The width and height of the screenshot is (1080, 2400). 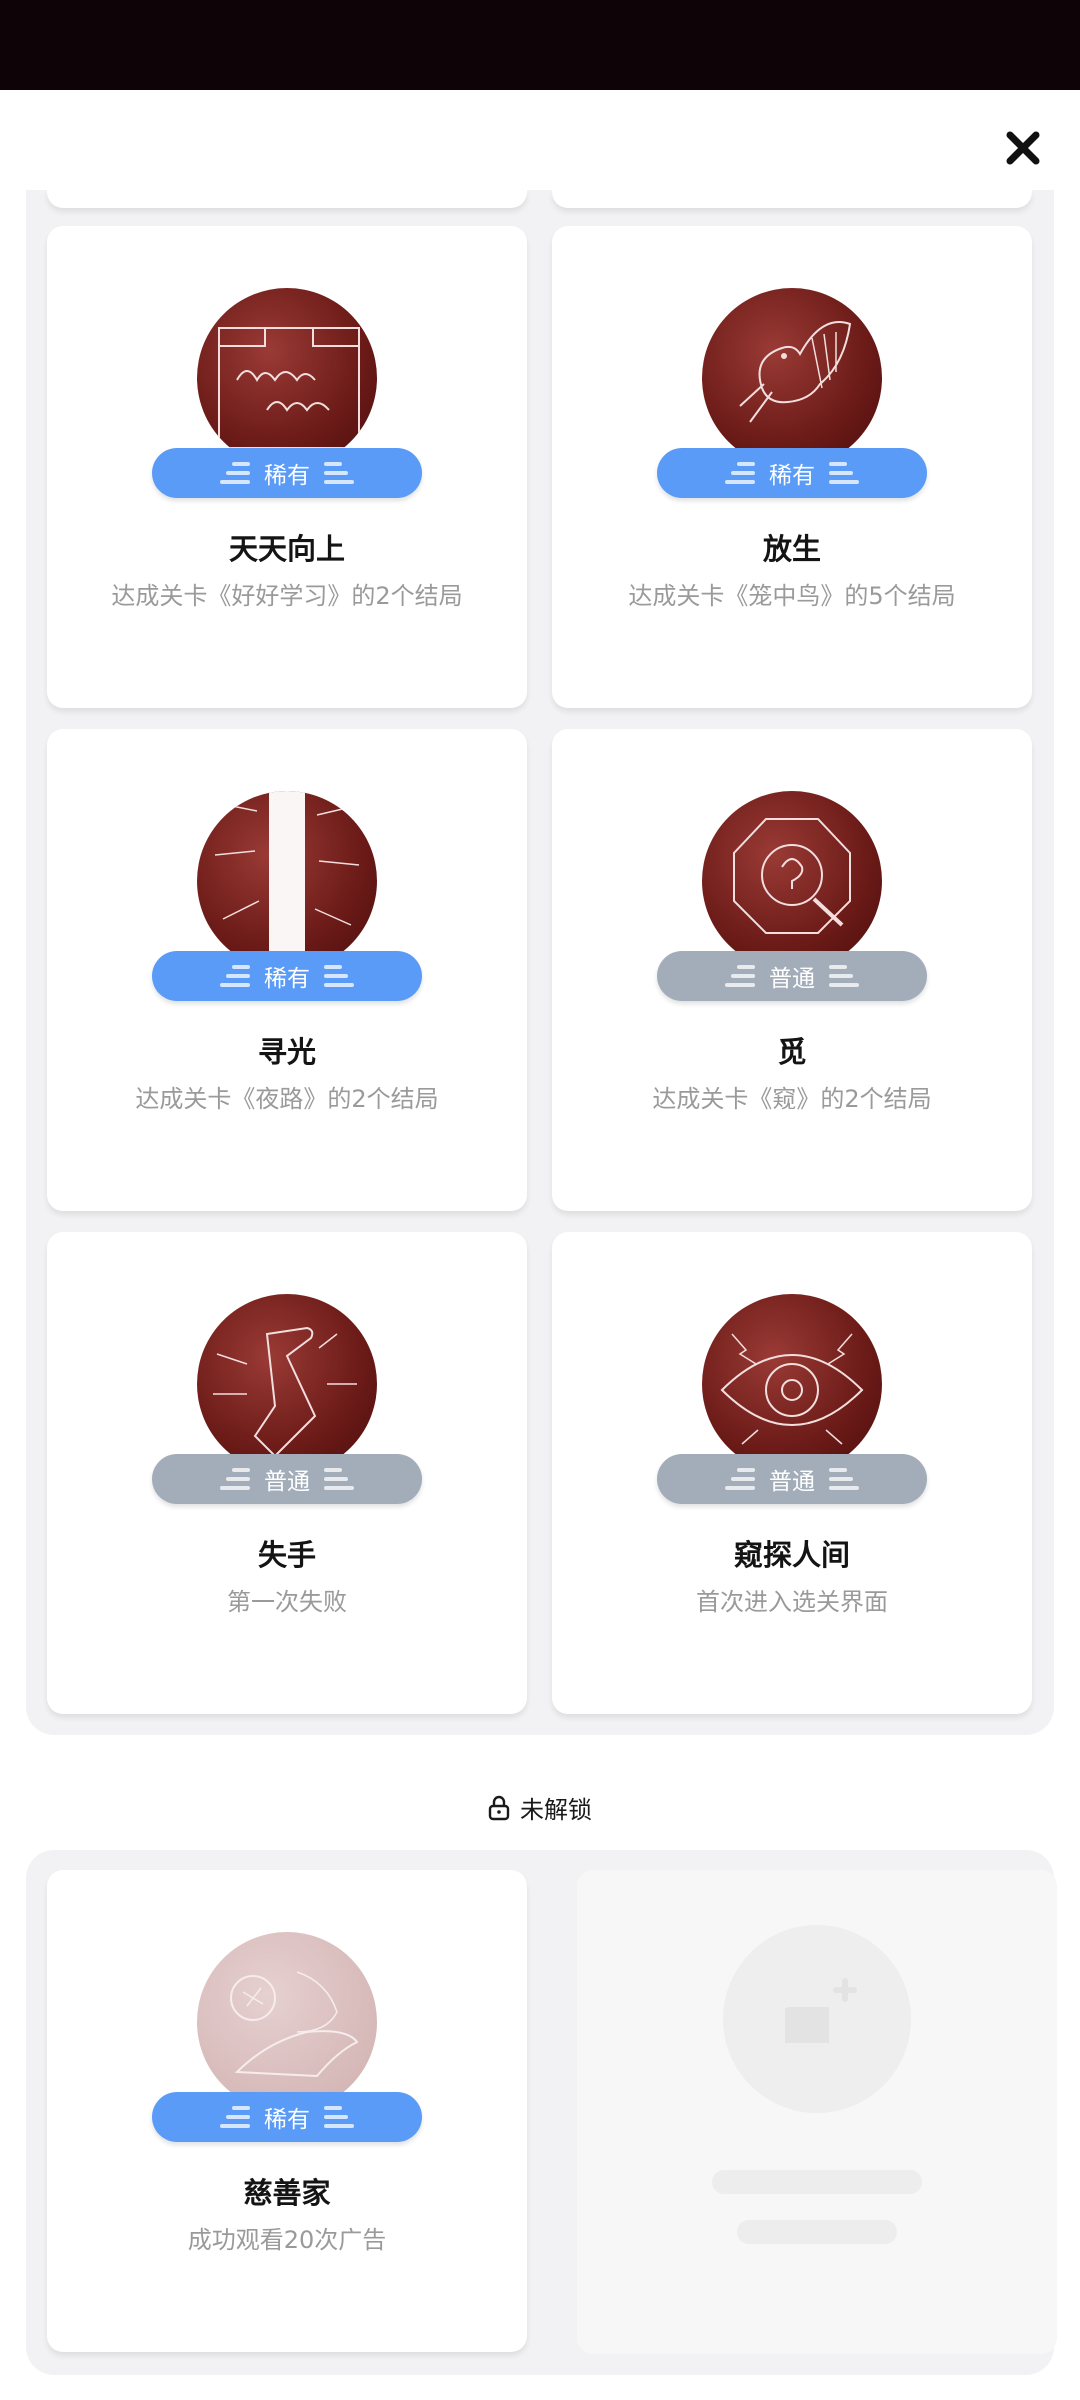 I want to click on badge-title: 失手, so click(x=286, y=1555).